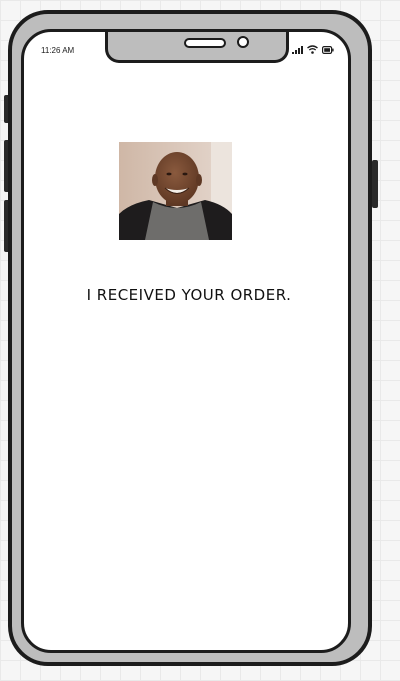 The width and height of the screenshot is (400, 681). I want to click on phone-notch, so click(197, 47).